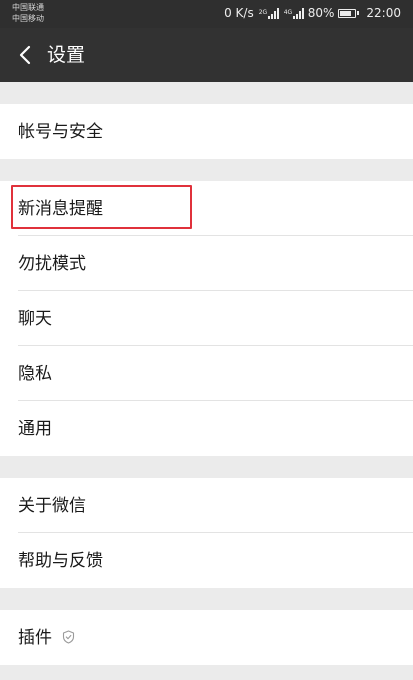  Describe the element at coordinates (321, 13) in the screenshot. I see `battery-percent: 80%` at that location.